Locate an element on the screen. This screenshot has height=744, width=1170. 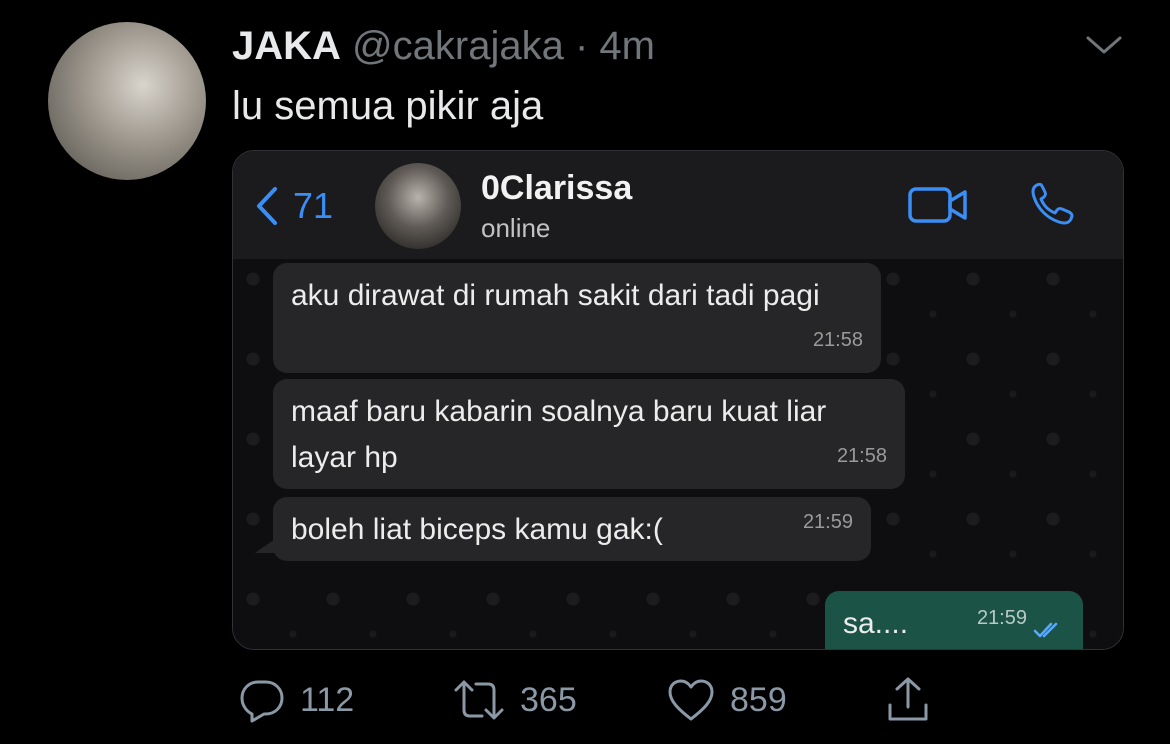
retweet-count: 365 is located at coordinates (548, 699).